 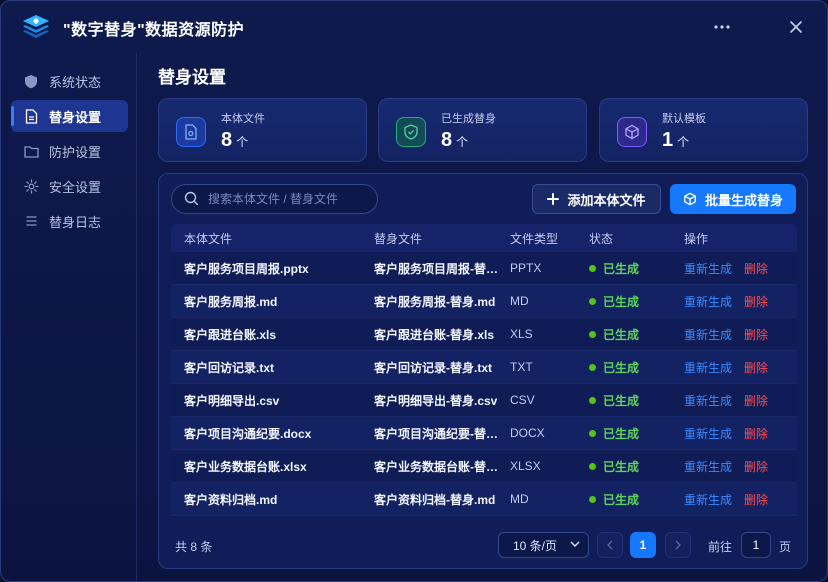 I want to click on replica-file-cell: 客户回访记录-替身.txt, so click(x=433, y=367).